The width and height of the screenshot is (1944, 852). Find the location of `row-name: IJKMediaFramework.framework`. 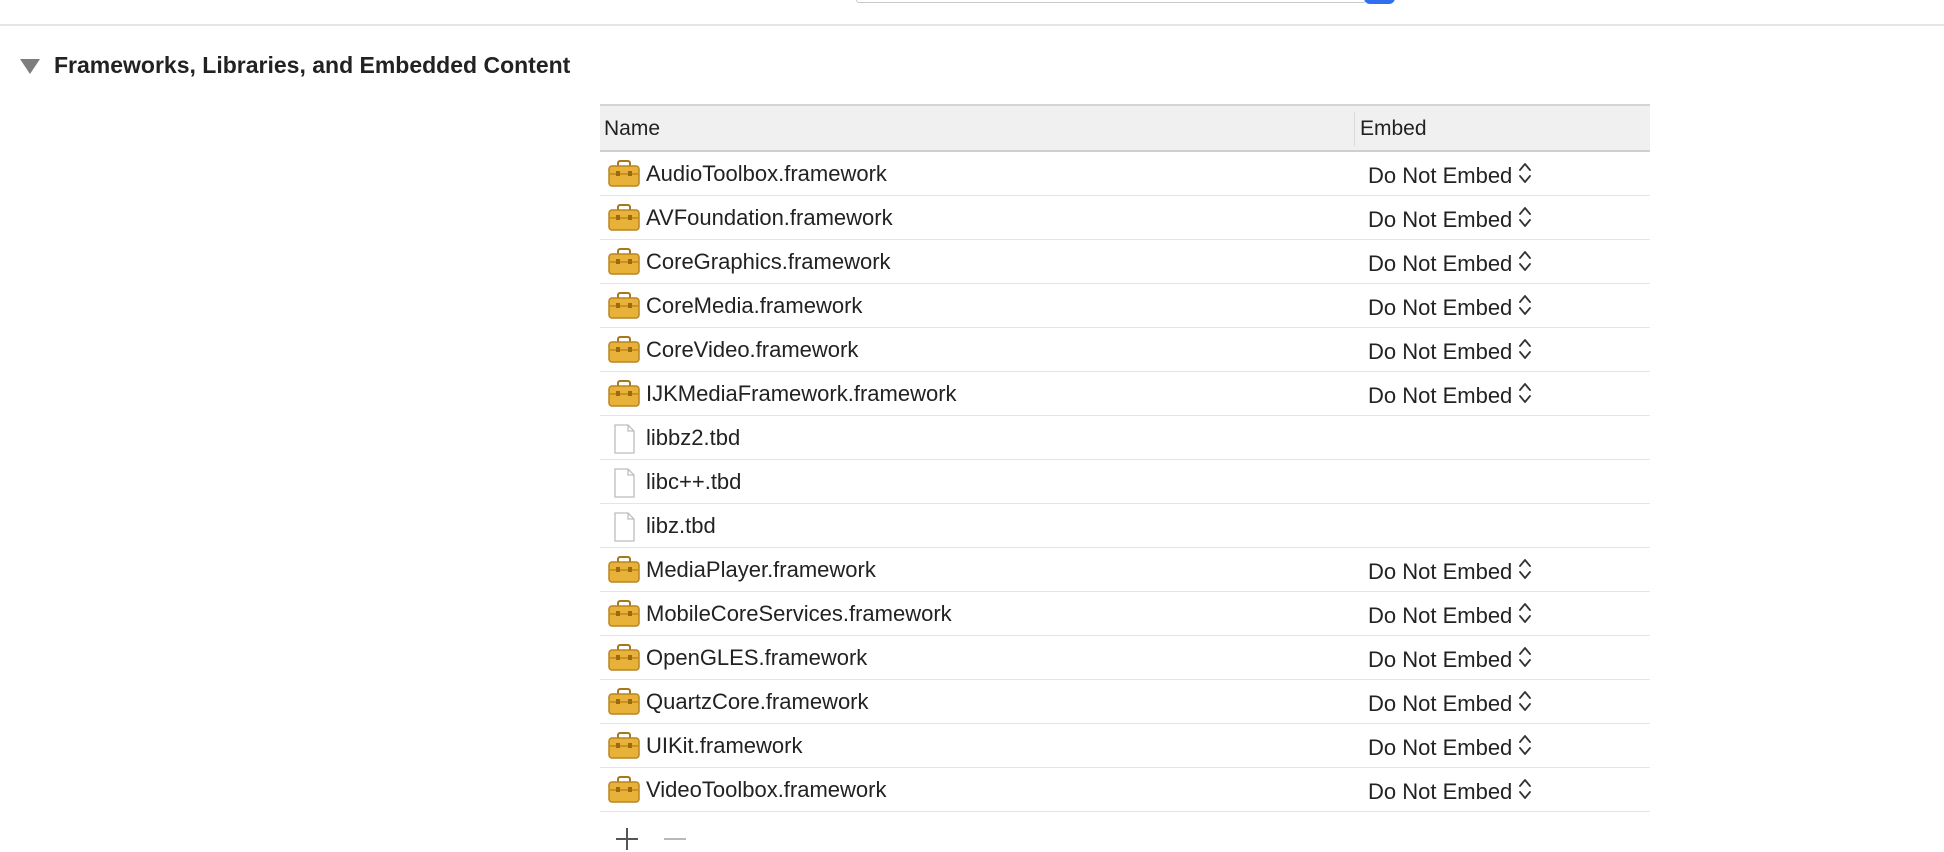

row-name: IJKMediaFramework.framework is located at coordinates (801, 393).